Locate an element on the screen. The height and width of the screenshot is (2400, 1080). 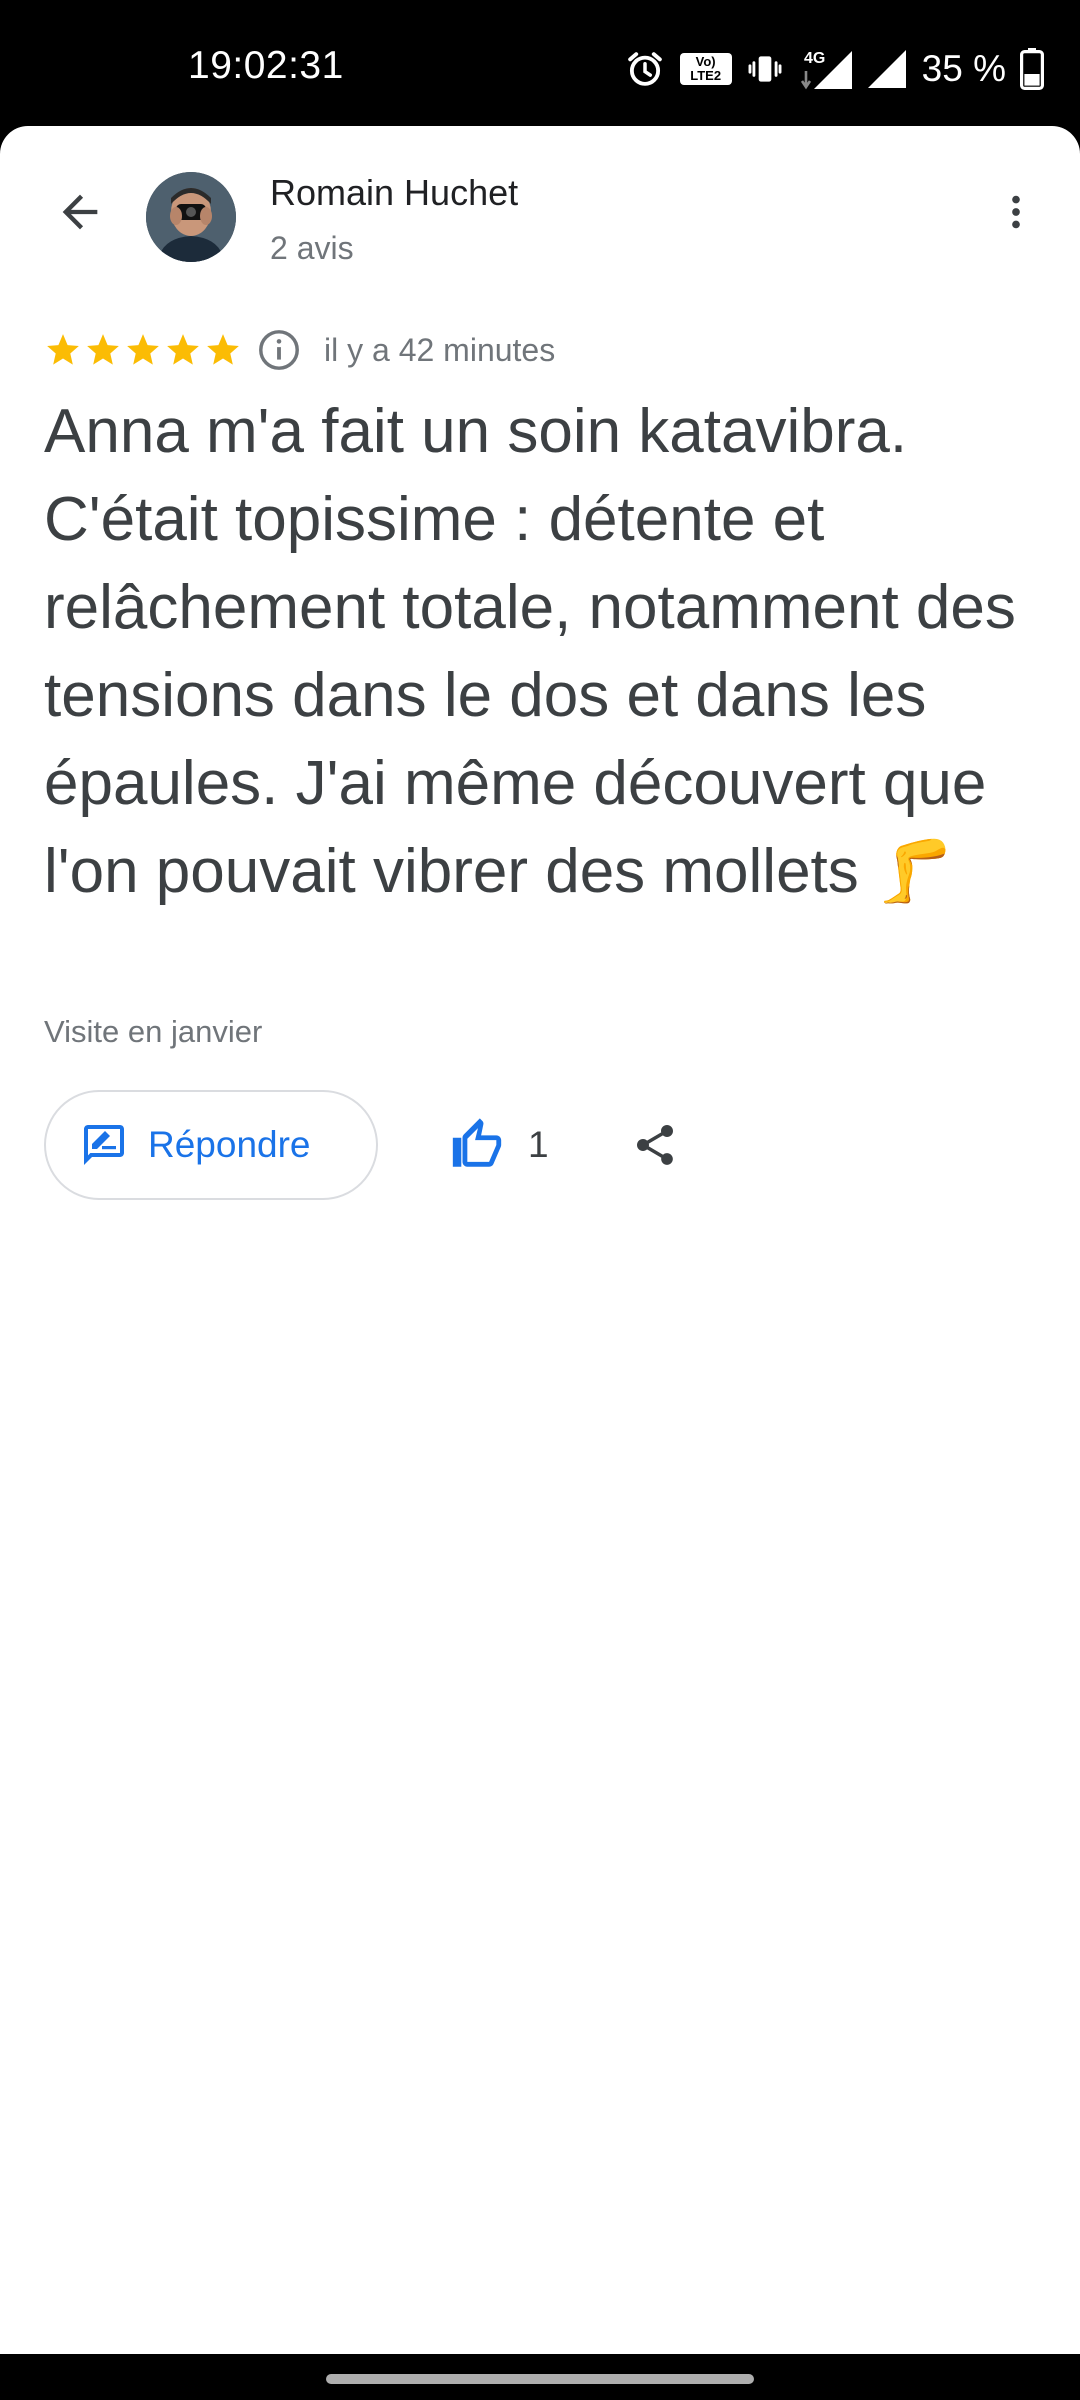
reviewer-name: Romain Huchet is located at coordinates (394, 193).